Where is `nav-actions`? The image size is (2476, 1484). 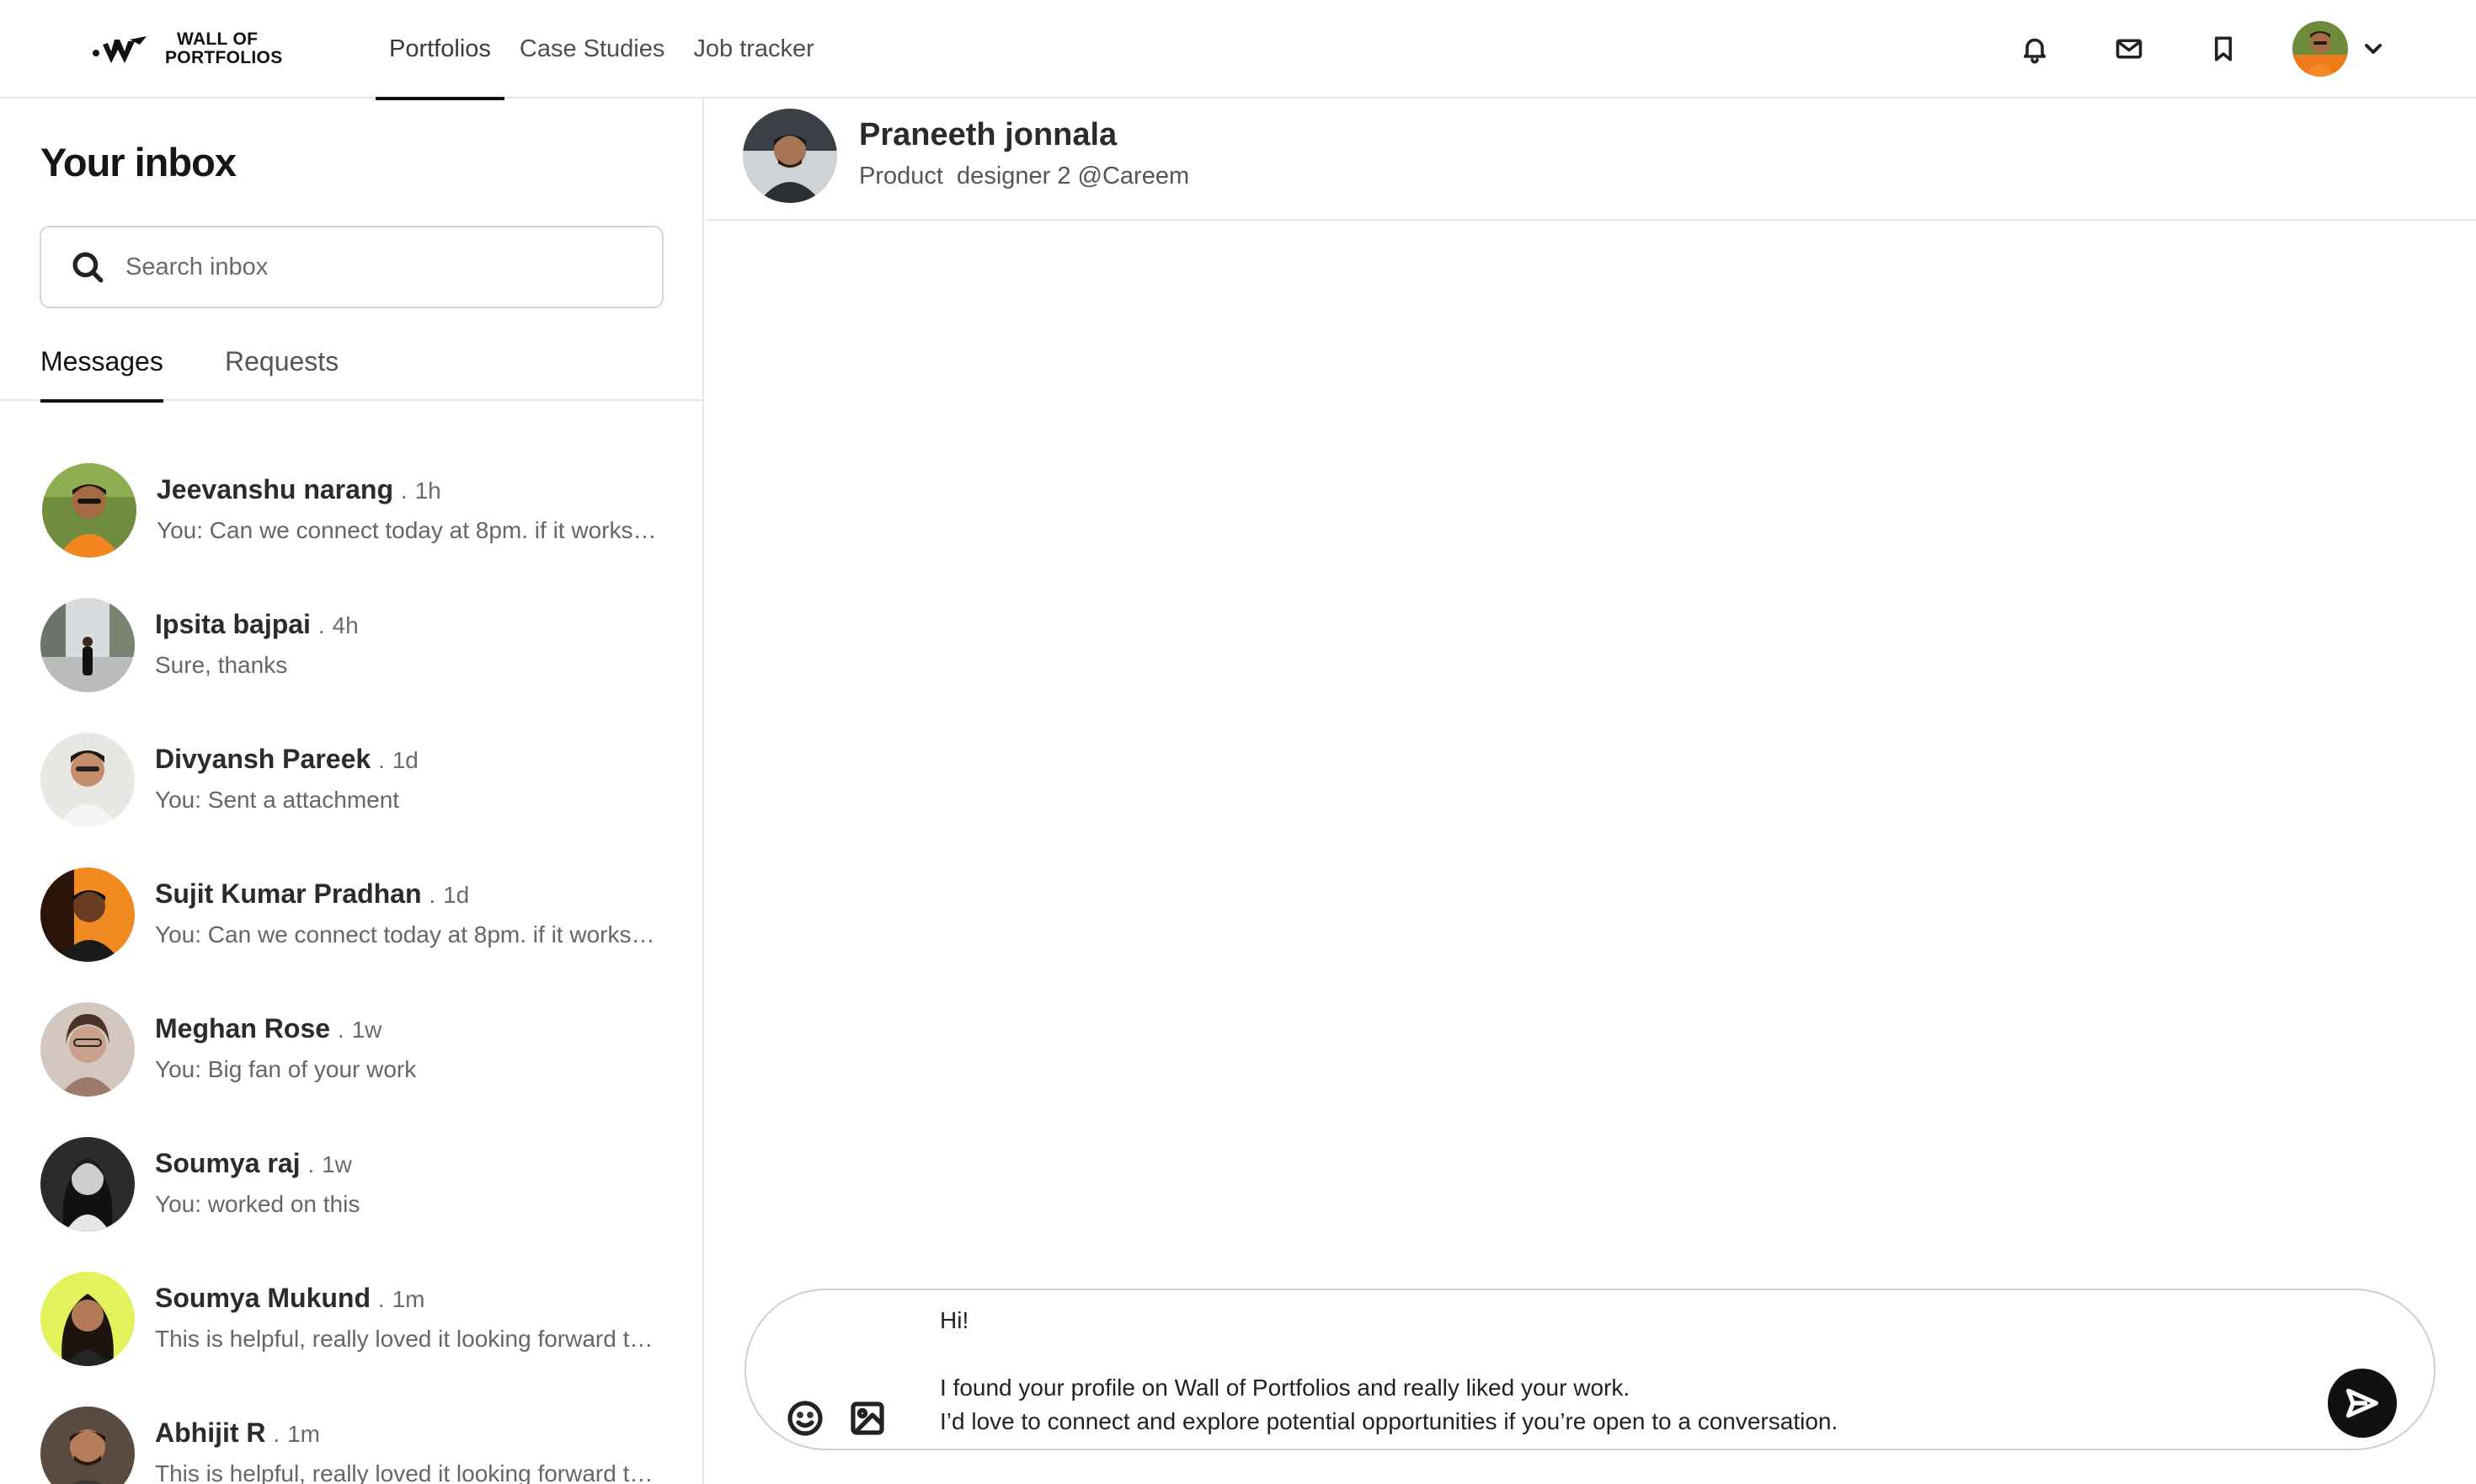
nav-actions is located at coordinates (2173, 49).